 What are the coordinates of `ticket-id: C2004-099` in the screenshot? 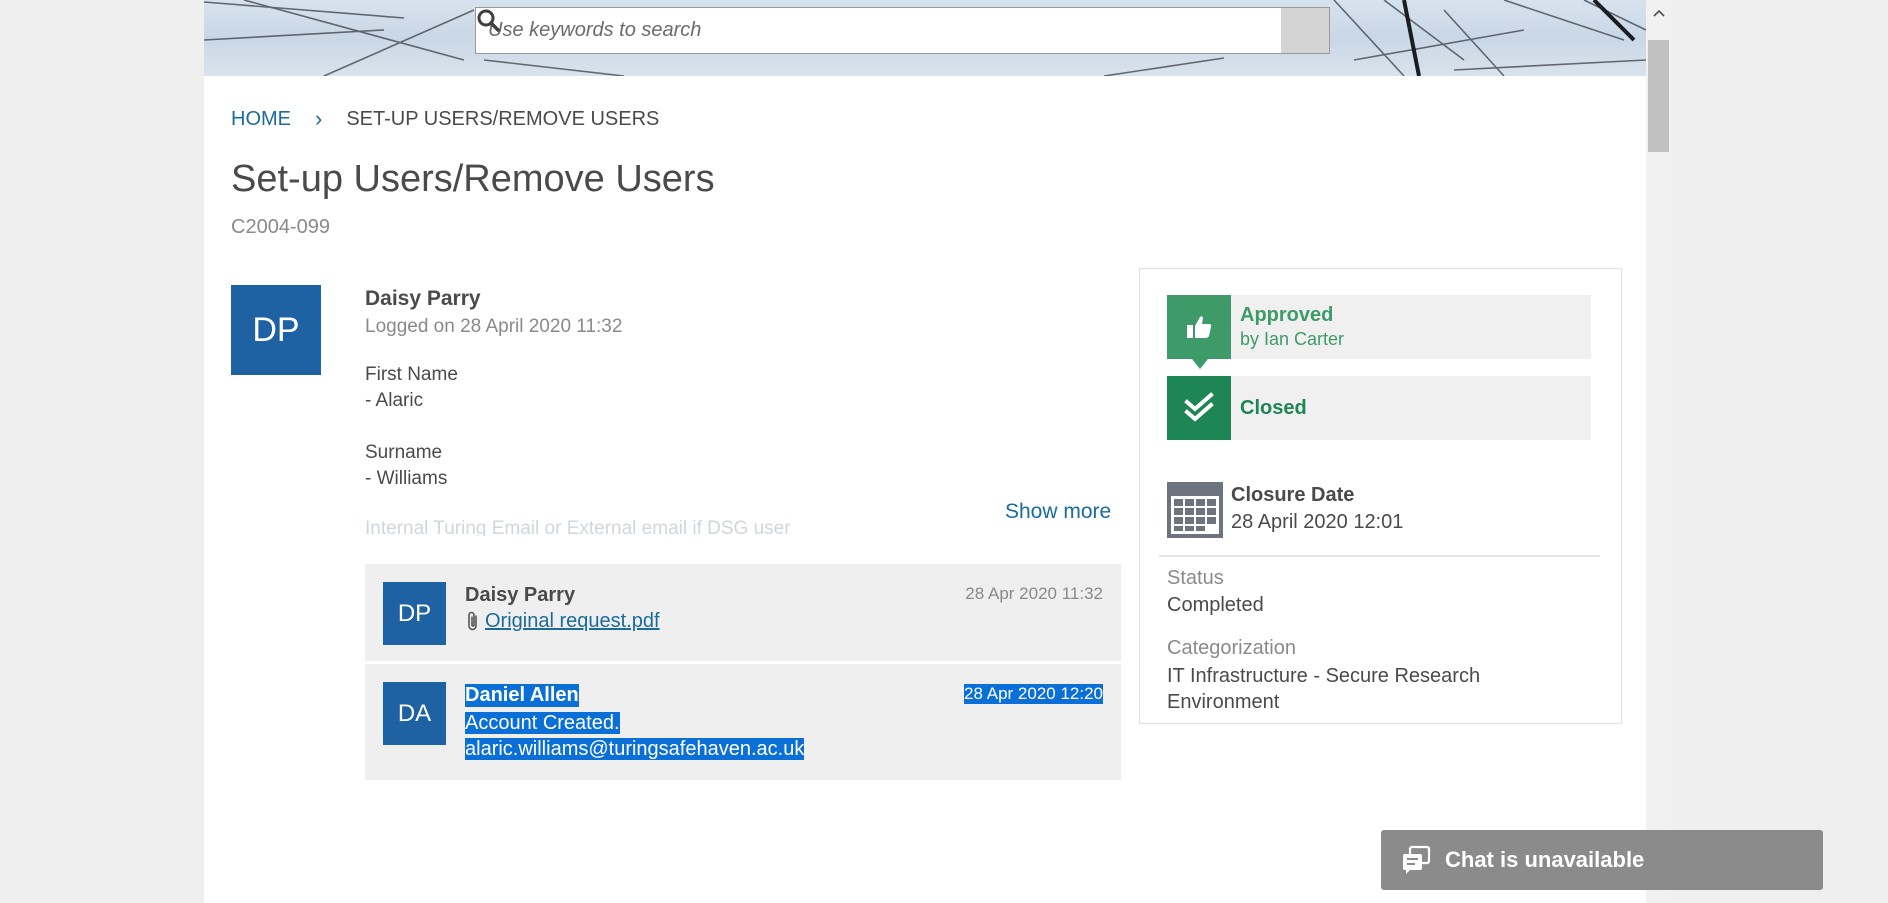 It's located at (280, 227).